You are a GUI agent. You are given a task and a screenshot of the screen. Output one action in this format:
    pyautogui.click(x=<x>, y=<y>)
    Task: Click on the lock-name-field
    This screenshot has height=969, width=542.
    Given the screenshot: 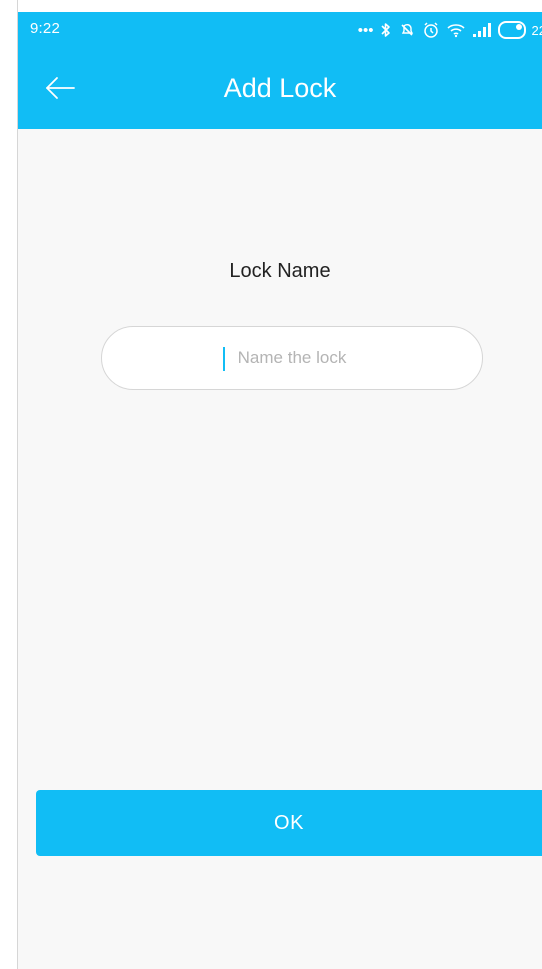 What is the action you would take?
    pyautogui.click(x=292, y=358)
    